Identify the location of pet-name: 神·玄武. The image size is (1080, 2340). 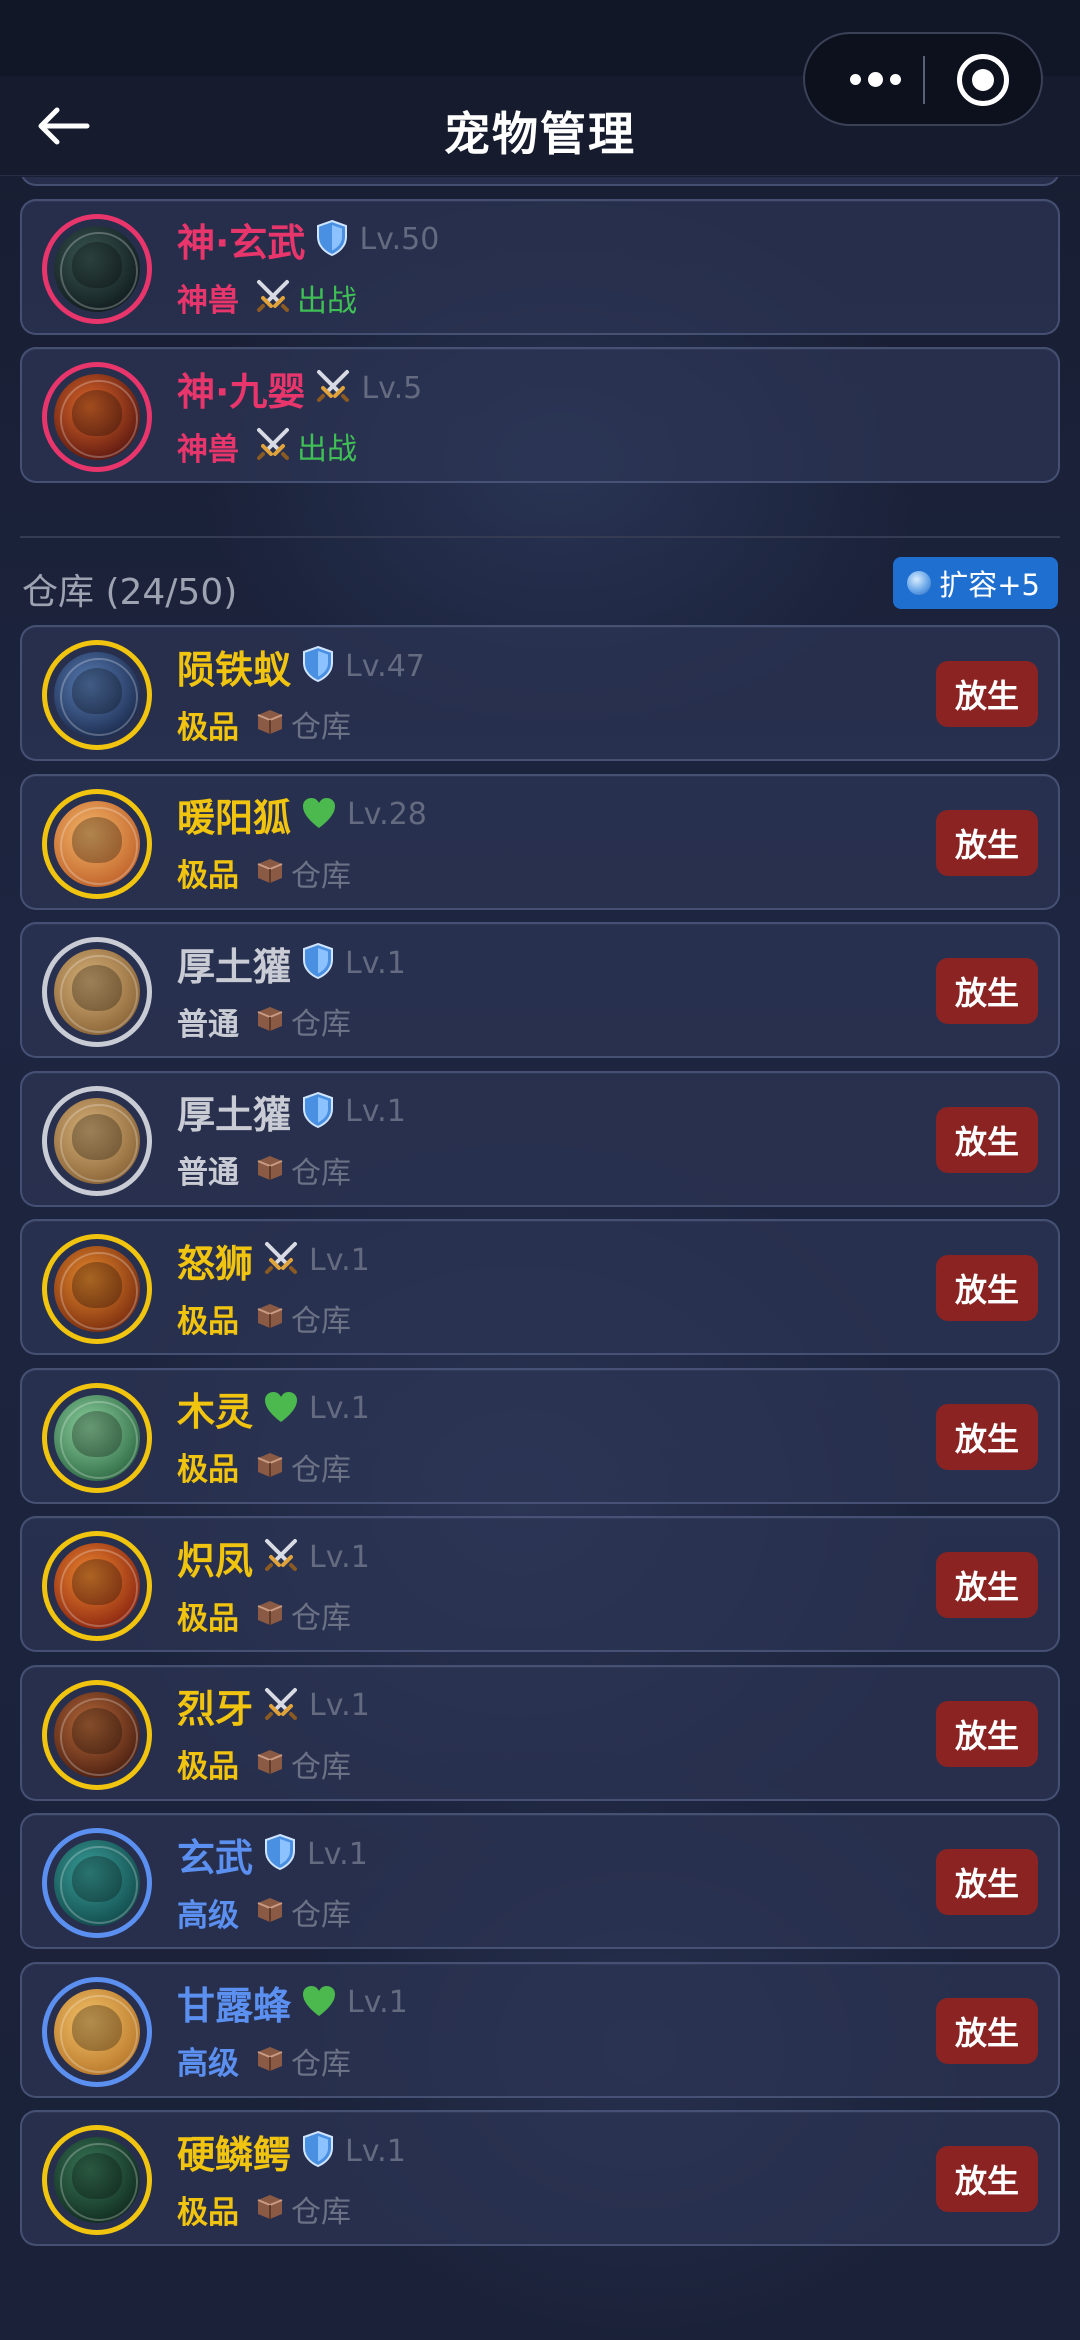
(241, 243).